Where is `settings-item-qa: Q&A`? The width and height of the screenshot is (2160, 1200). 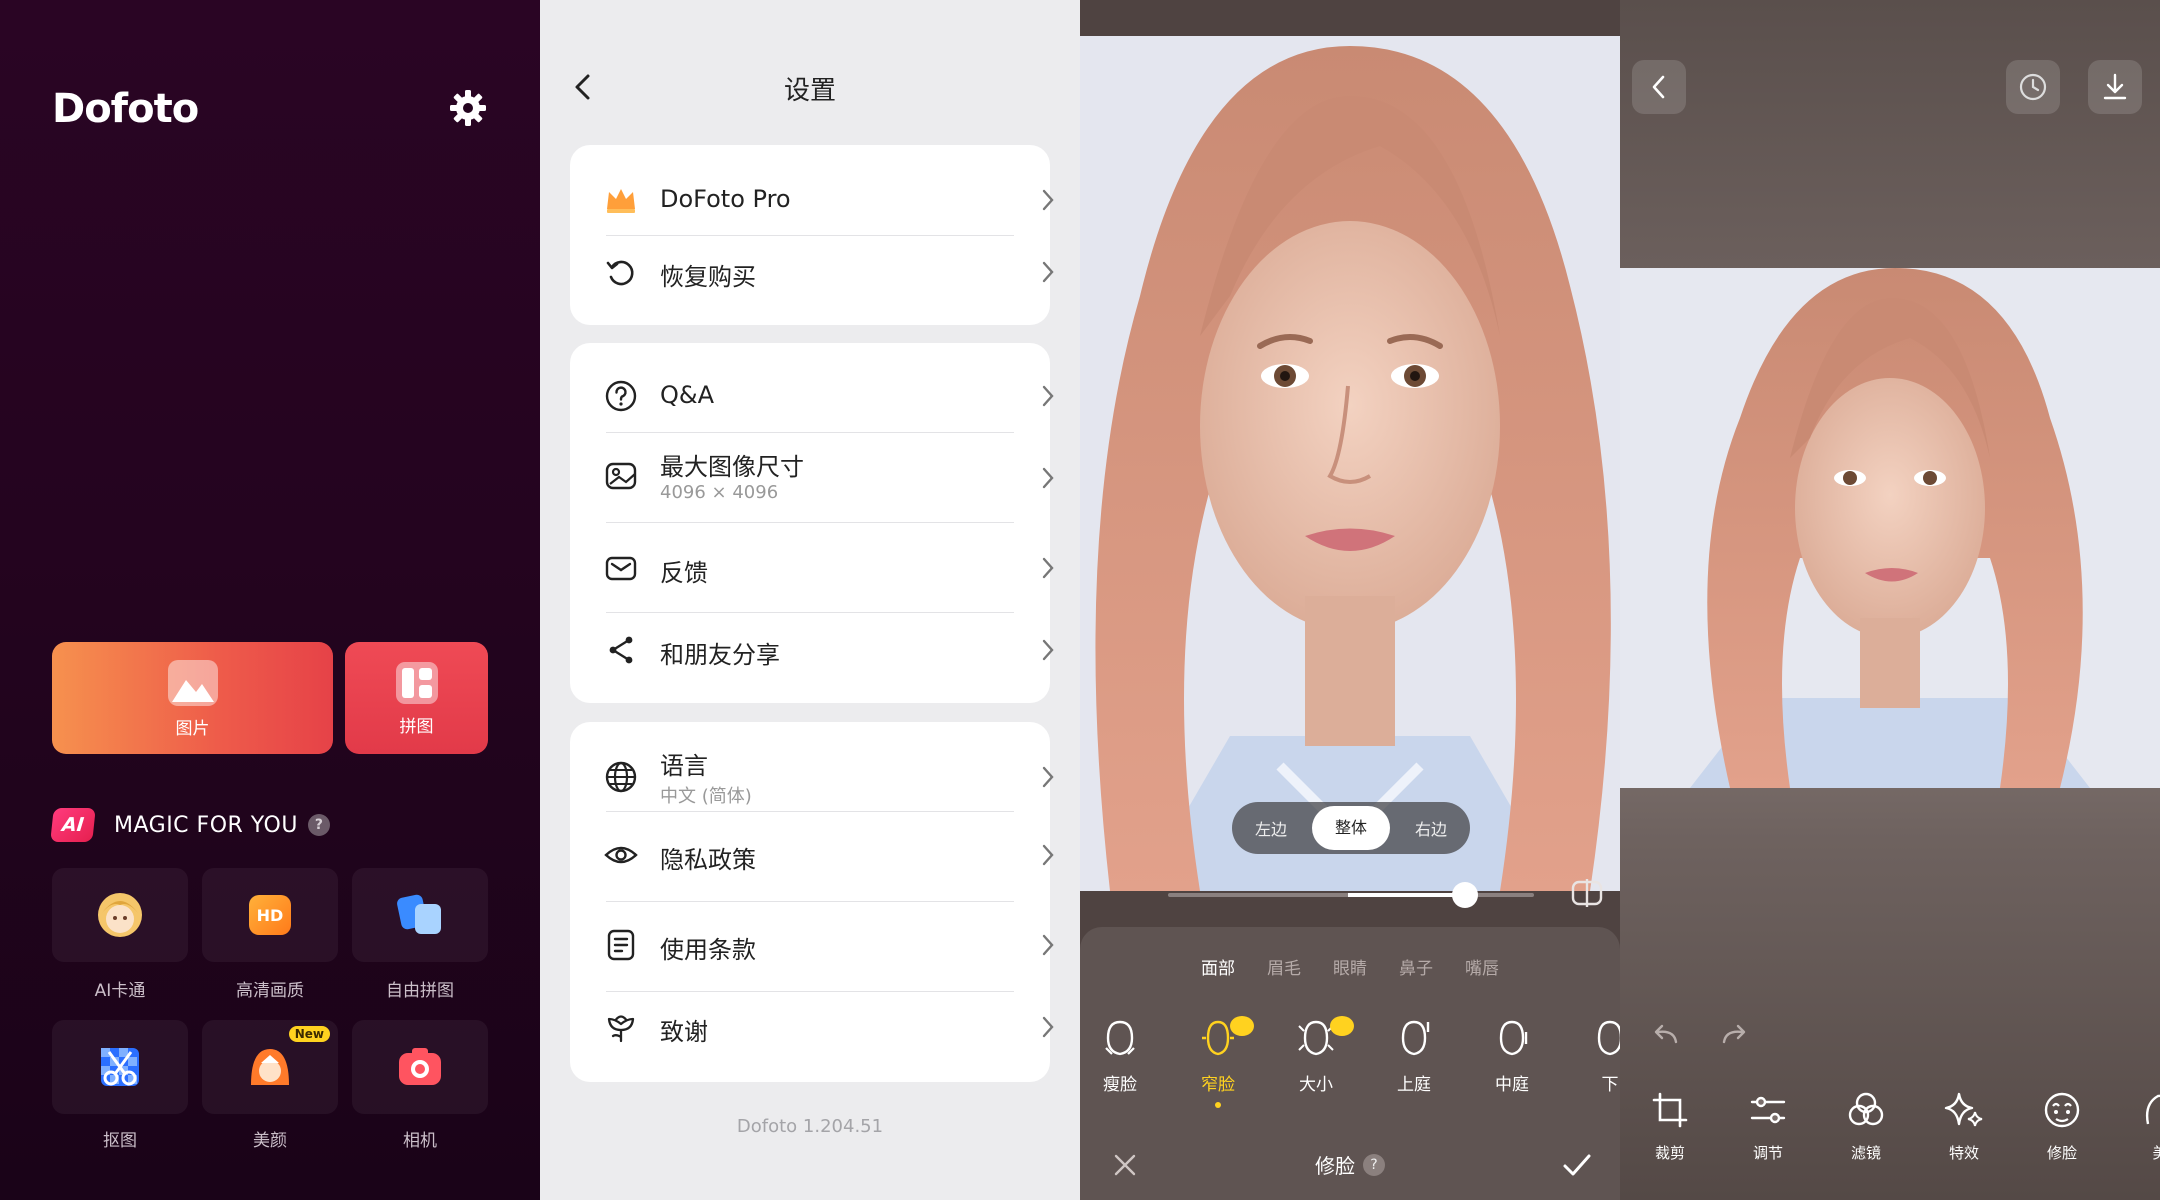
settings-item-qa: Q&A is located at coordinates (812, 398).